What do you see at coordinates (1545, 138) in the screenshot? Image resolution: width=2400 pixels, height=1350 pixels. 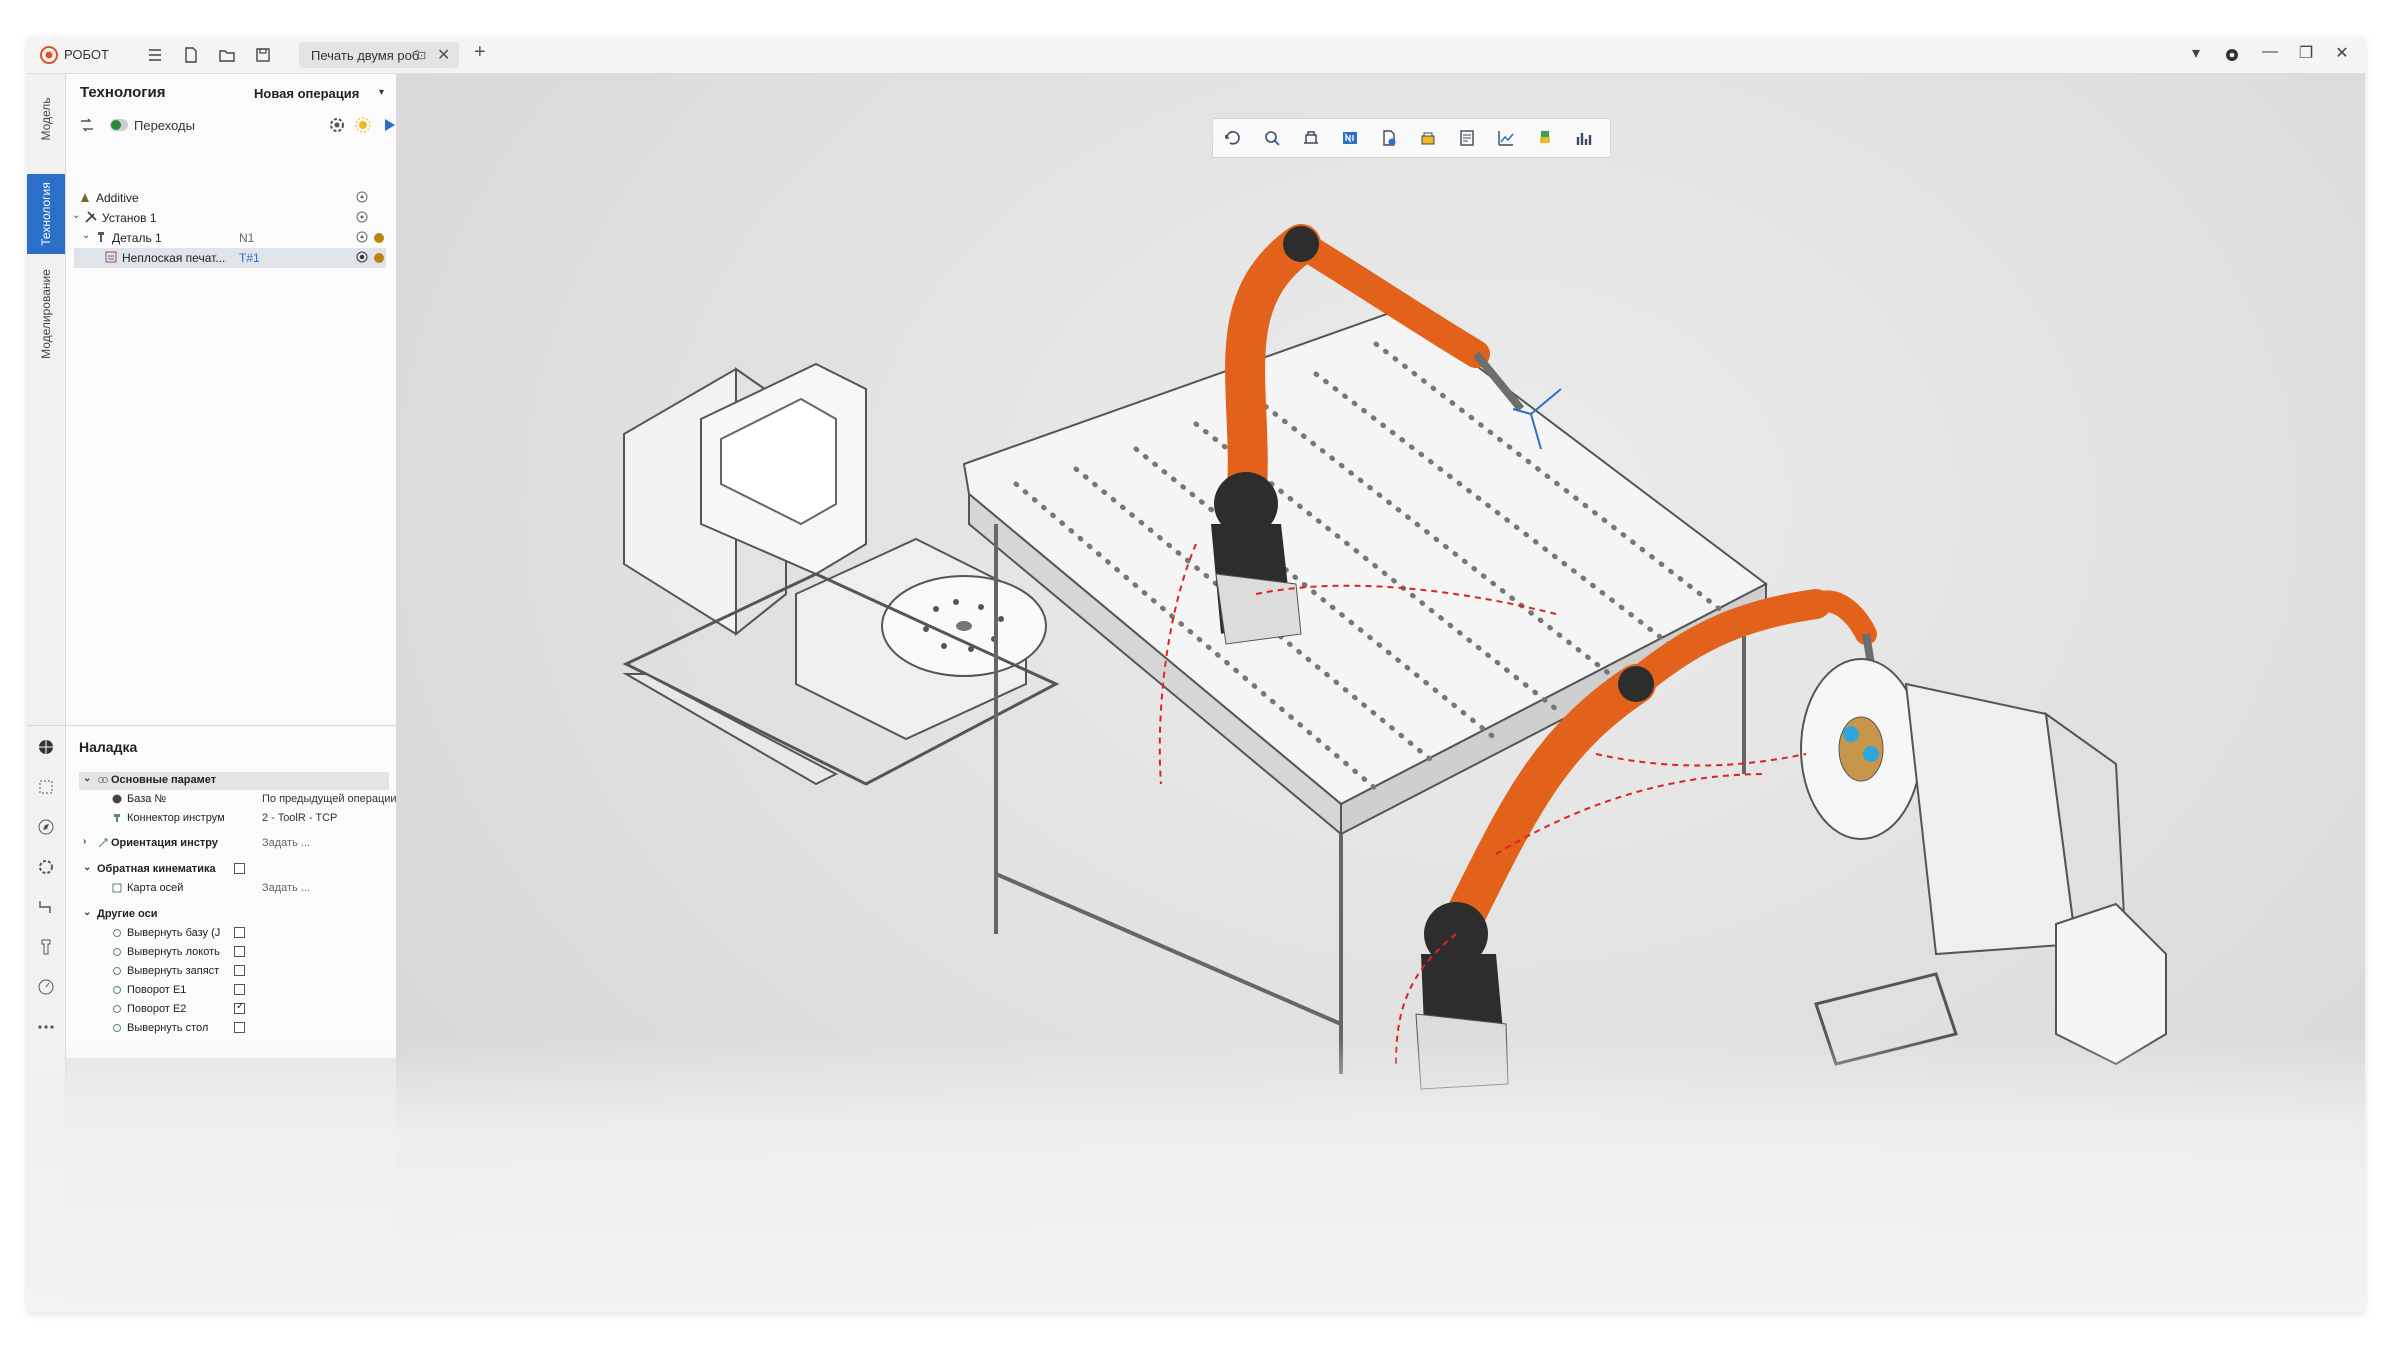 I see `tool-holder-icon` at bounding box center [1545, 138].